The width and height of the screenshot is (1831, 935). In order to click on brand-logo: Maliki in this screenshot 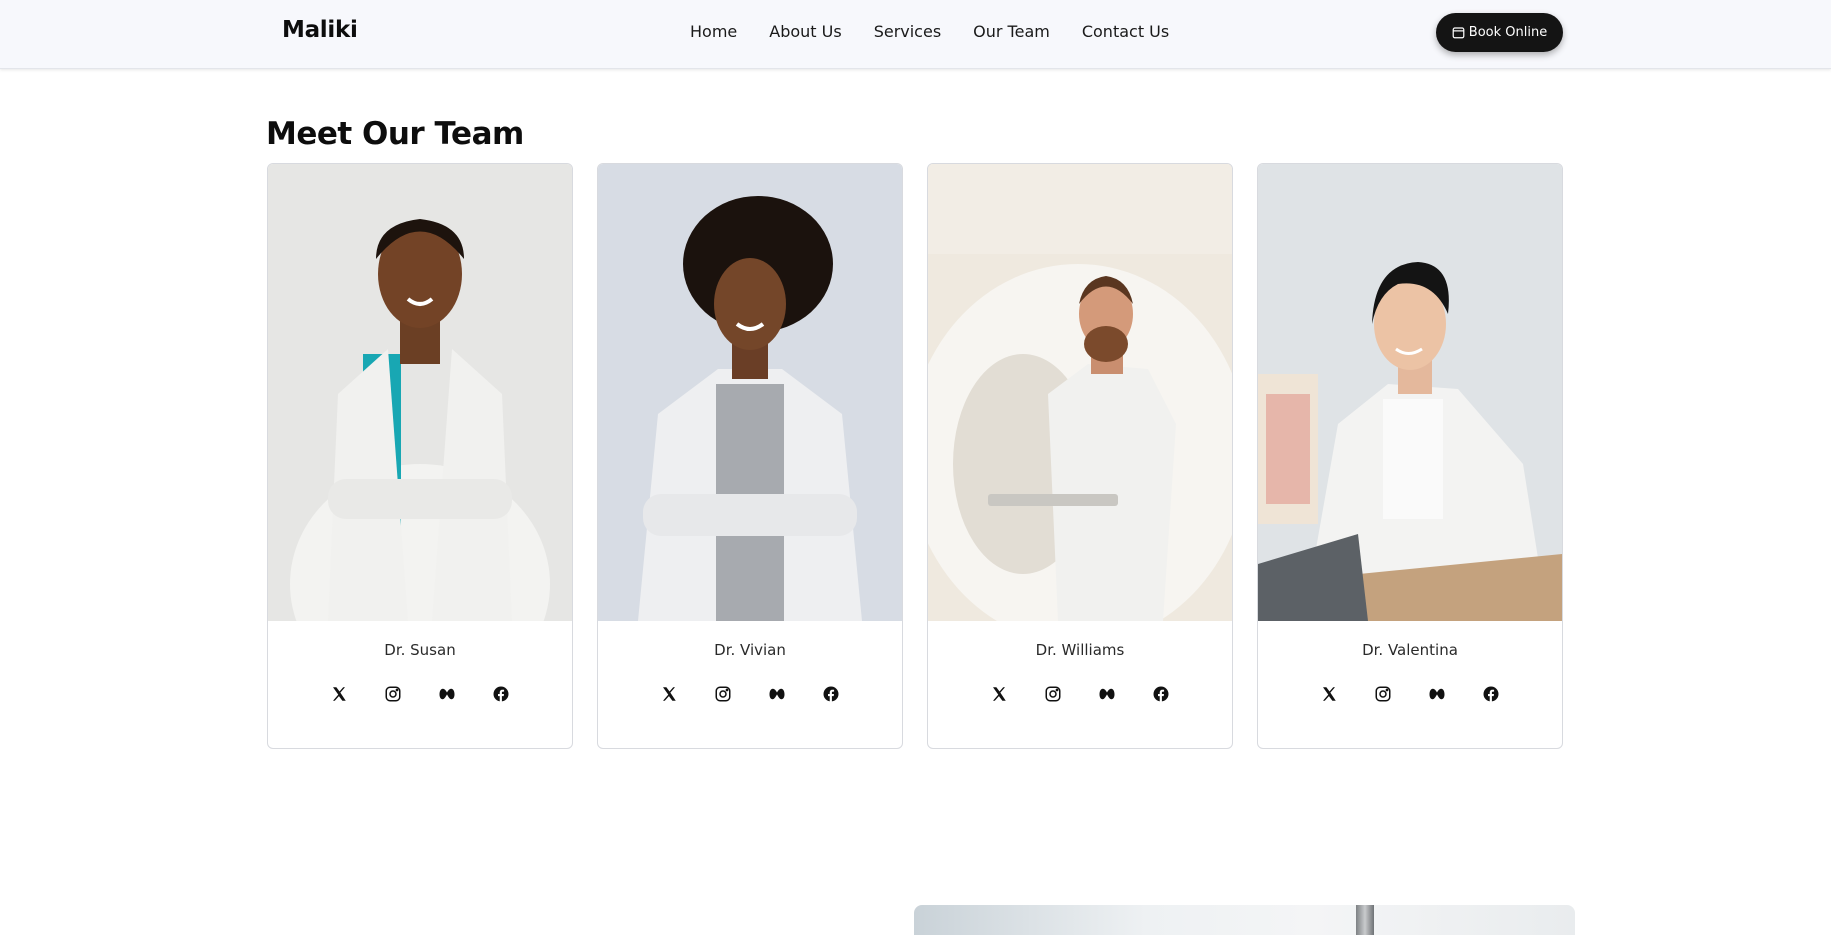, I will do `click(320, 30)`.